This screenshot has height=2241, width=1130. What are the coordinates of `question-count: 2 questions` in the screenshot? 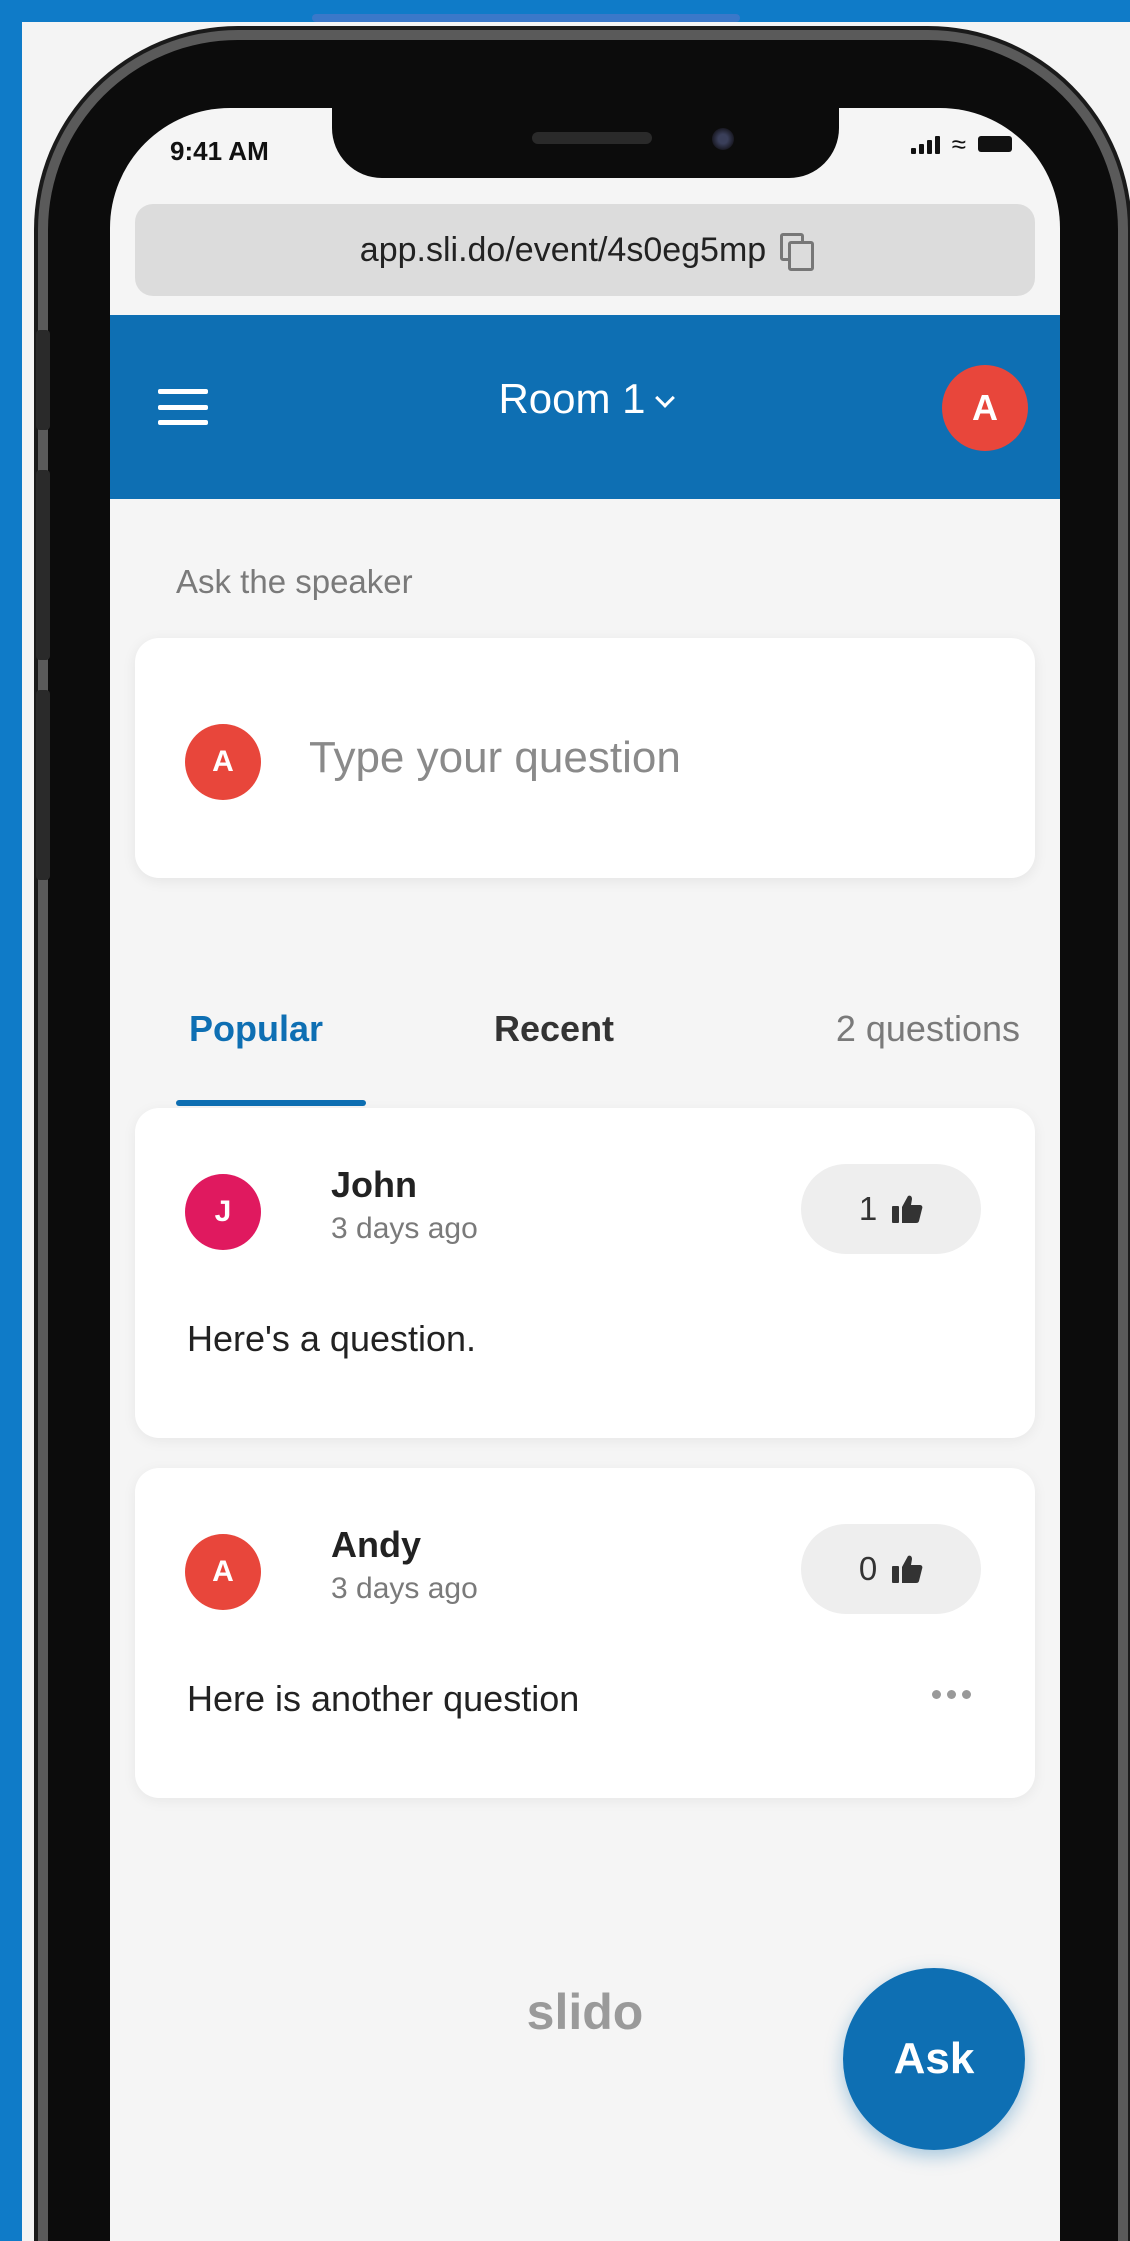 It's located at (927, 1028).